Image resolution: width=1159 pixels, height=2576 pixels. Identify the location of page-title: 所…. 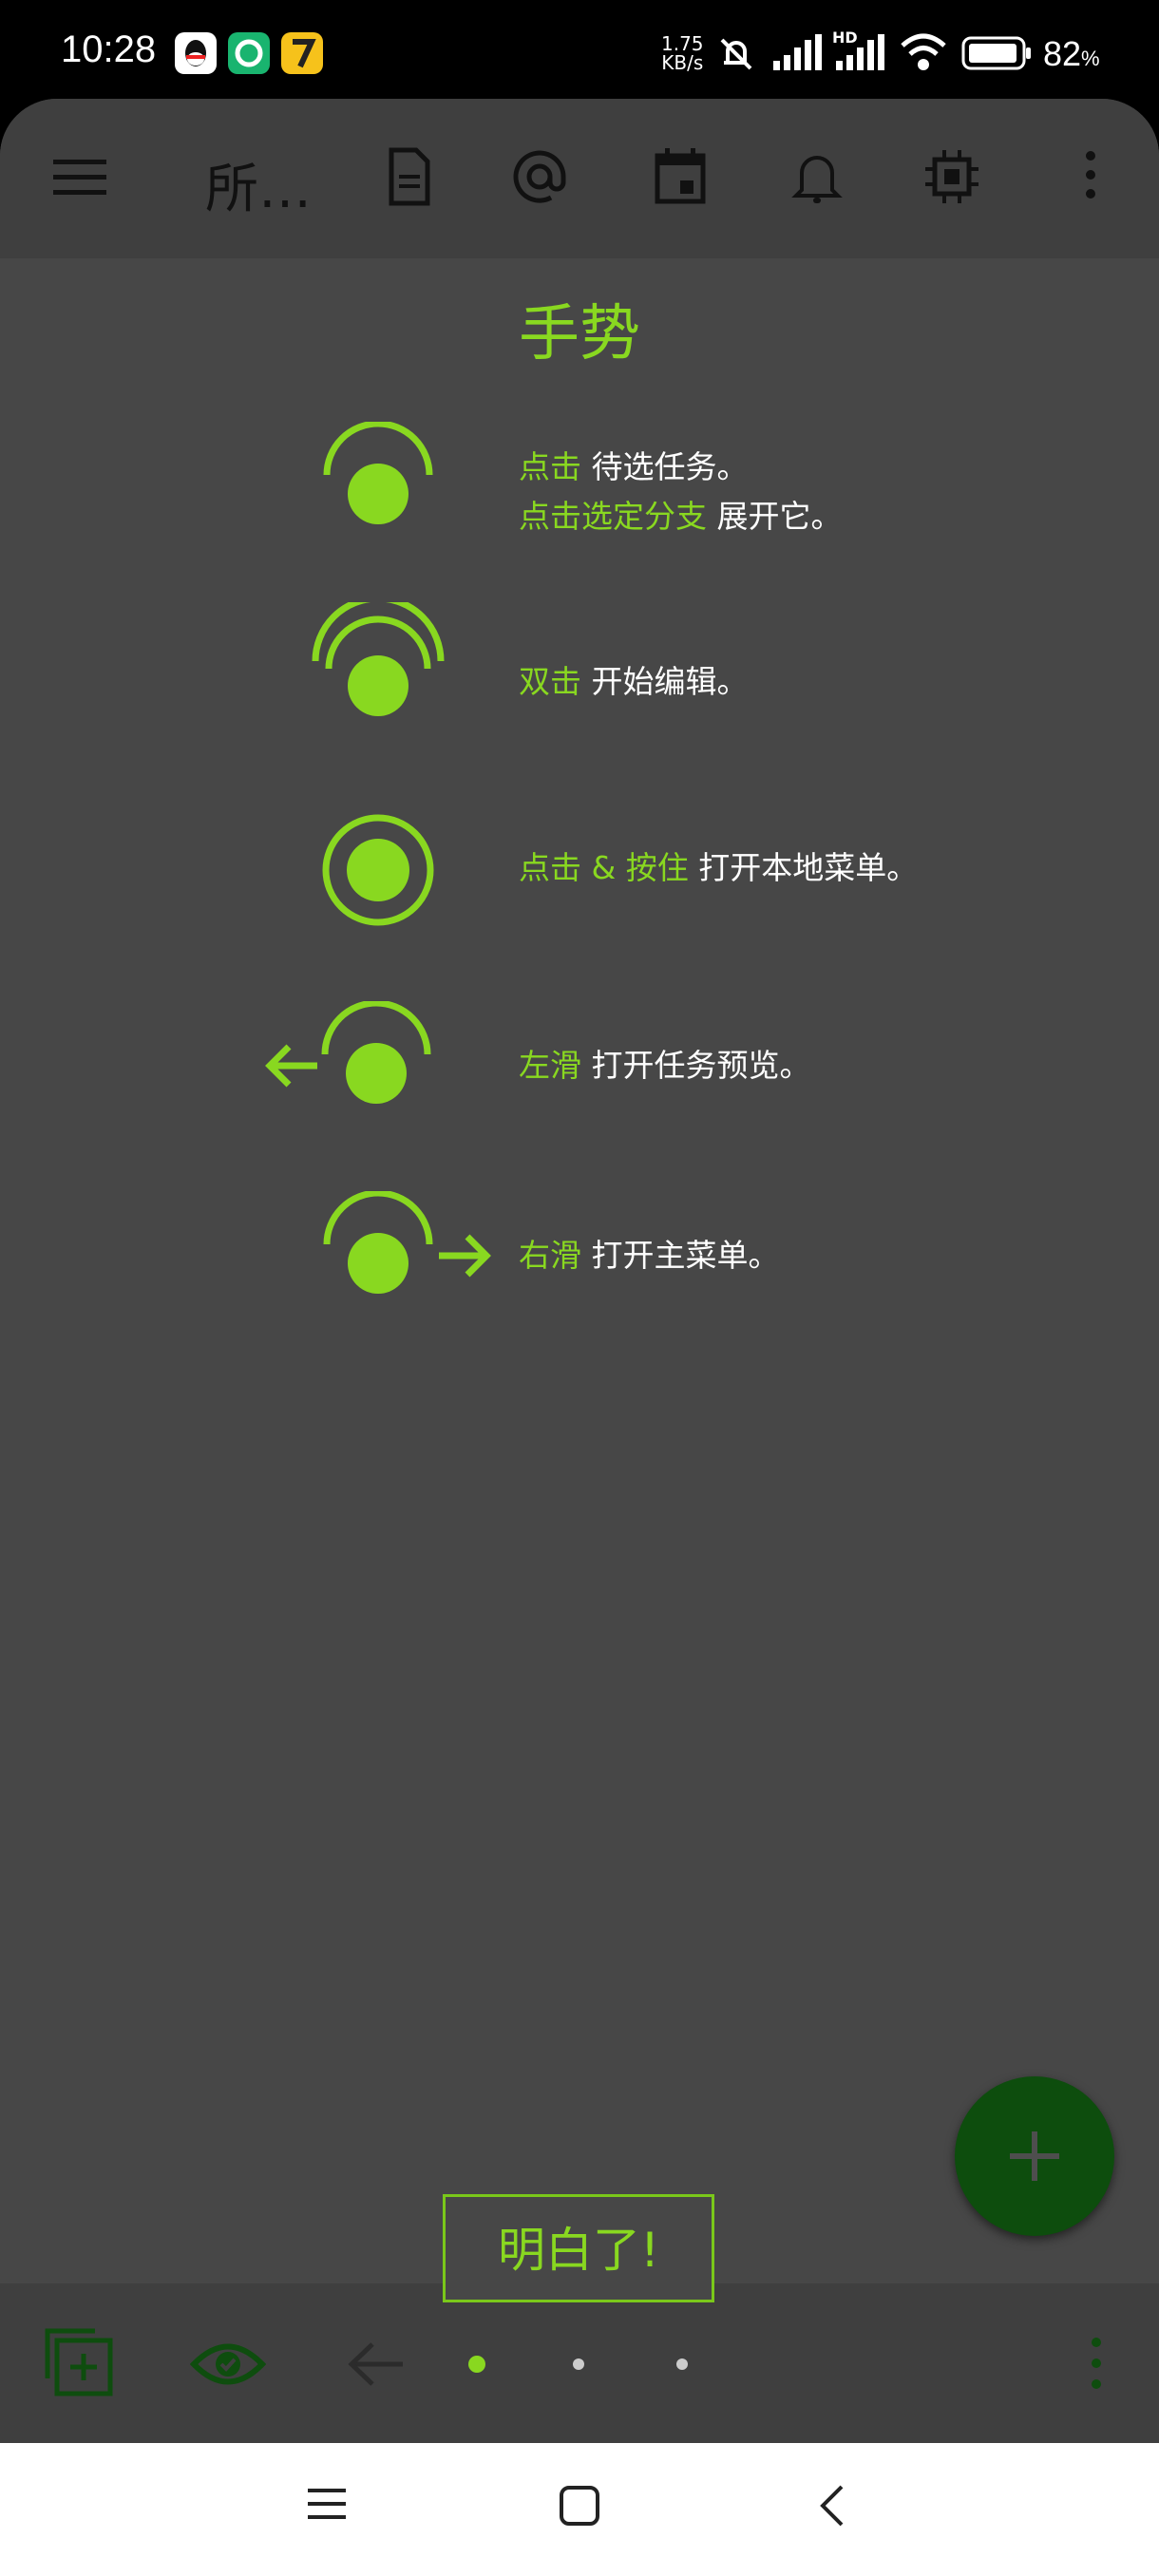
(258, 189).